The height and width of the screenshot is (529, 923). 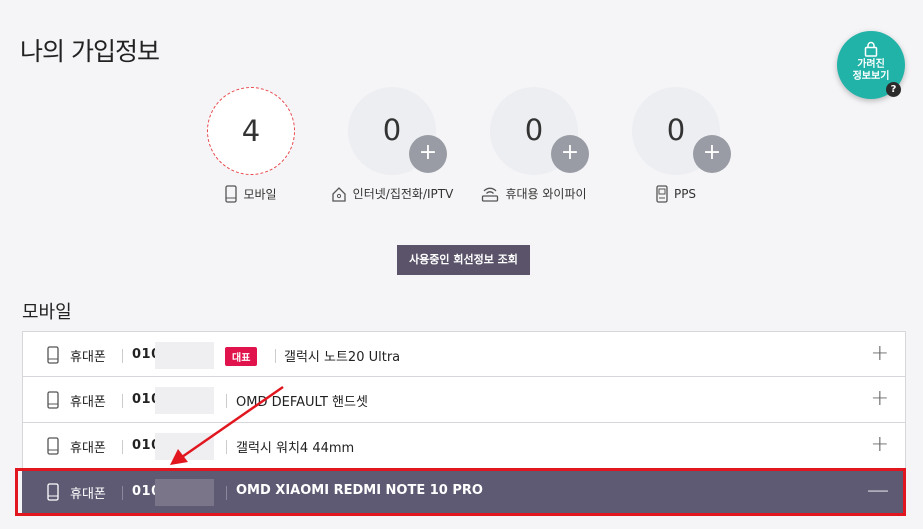 I want to click on hidden-info-button: 가려진 정보보기 ?, so click(x=871, y=65).